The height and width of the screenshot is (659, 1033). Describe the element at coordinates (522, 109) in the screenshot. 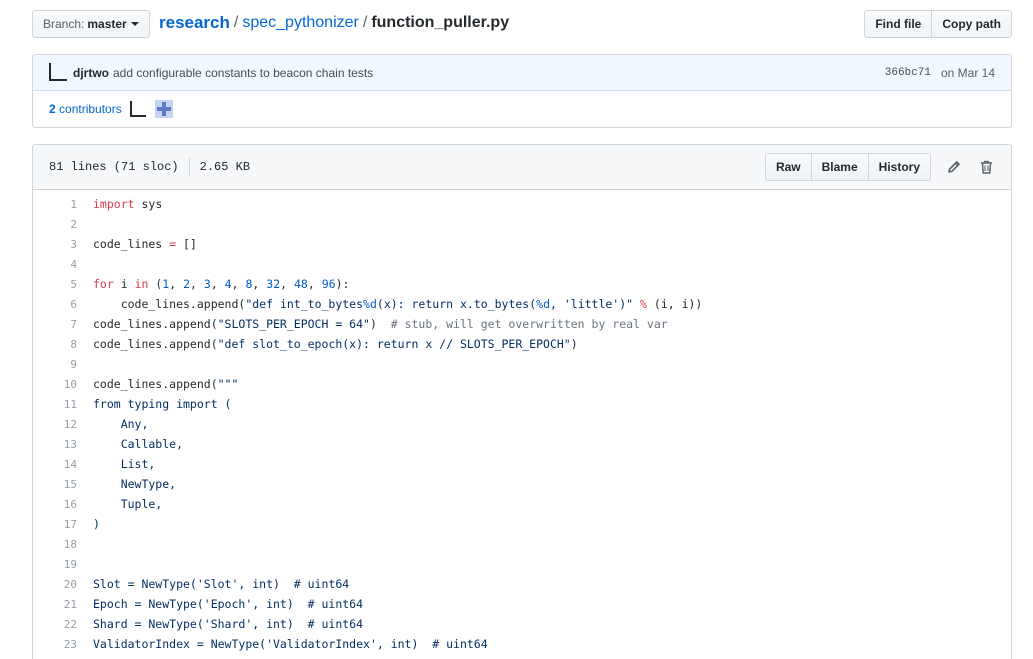

I see `contributors-row: 2 contributors` at that location.